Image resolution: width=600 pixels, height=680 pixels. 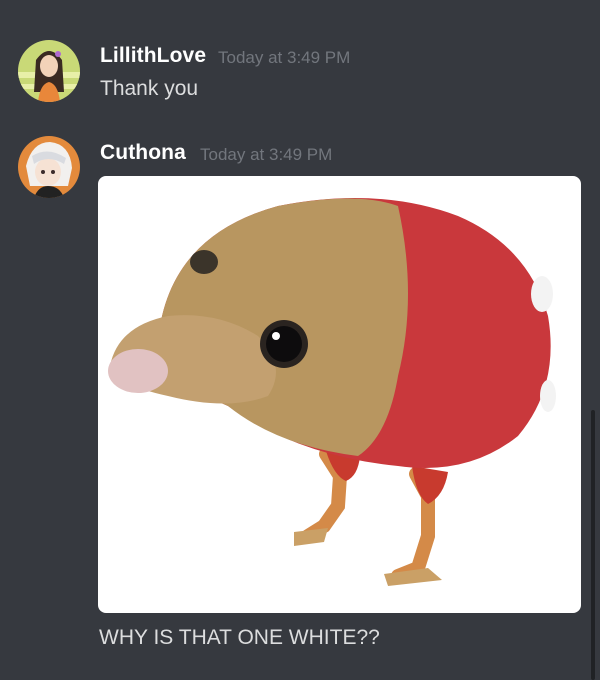 I want to click on username-cuthona: Cuthona, so click(x=143, y=153).